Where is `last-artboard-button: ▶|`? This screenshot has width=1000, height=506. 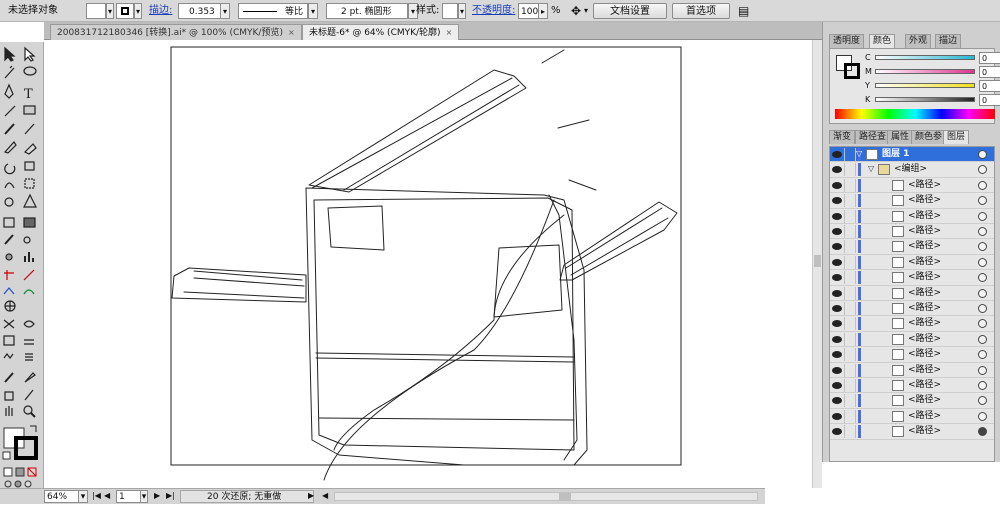 last-artboard-button: ▶| is located at coordinates (170, 496).